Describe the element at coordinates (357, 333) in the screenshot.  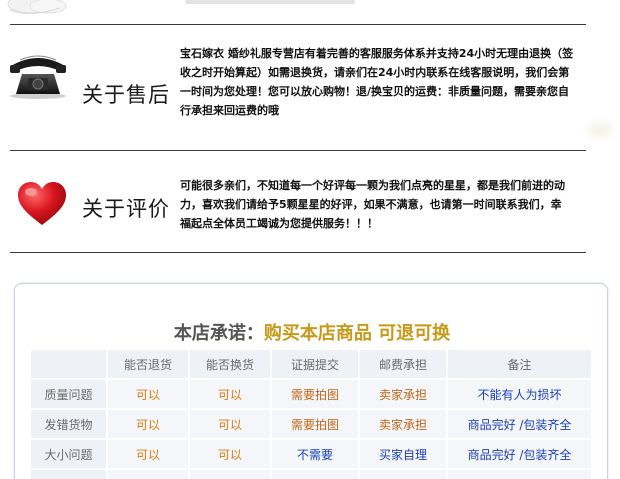
I see `policy-title-highlight: 购买本店商品 可退可换` at that location.